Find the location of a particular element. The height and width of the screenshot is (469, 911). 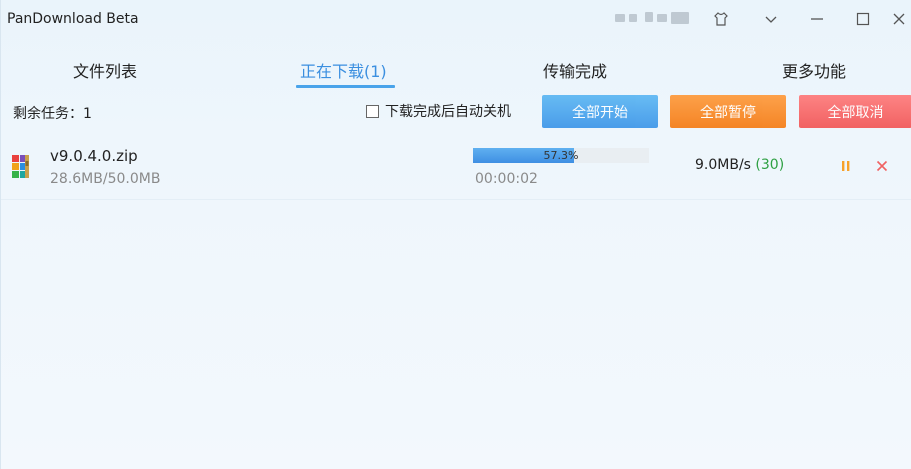

cancel-all-button: 全部取消 is located at coordinates (855, 111).